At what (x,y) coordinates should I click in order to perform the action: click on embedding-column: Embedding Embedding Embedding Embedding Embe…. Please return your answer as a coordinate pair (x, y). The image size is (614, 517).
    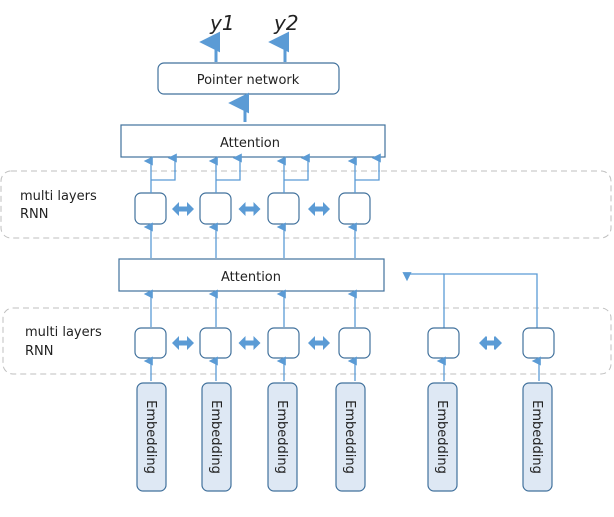
    Looking at the image, I should click on (344, 437).